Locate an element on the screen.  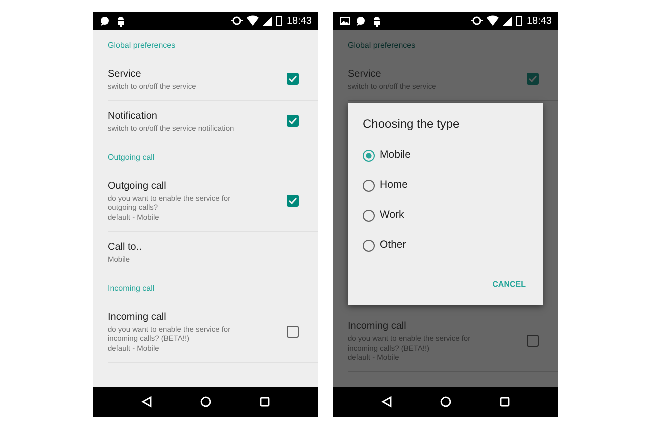
radio-option: Mobile is located at coordinates (445, 155).